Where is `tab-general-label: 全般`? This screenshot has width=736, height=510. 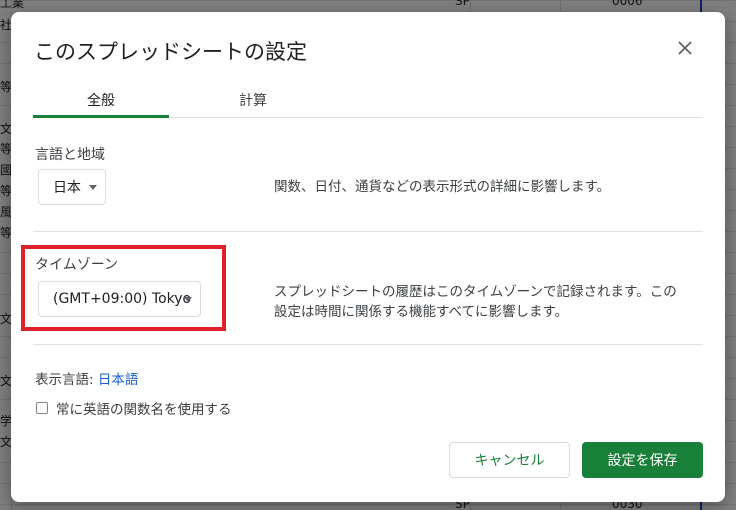 tab-general-label: 全般 is located at coordinates (101, 101).